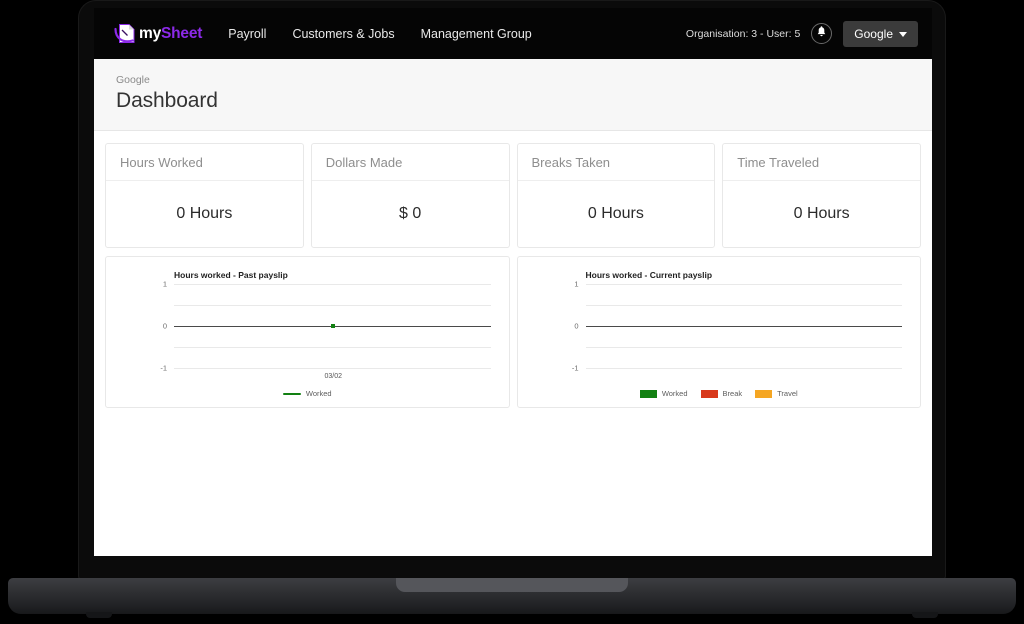  I want to click on brand-text-my: my, so click(150, 33).